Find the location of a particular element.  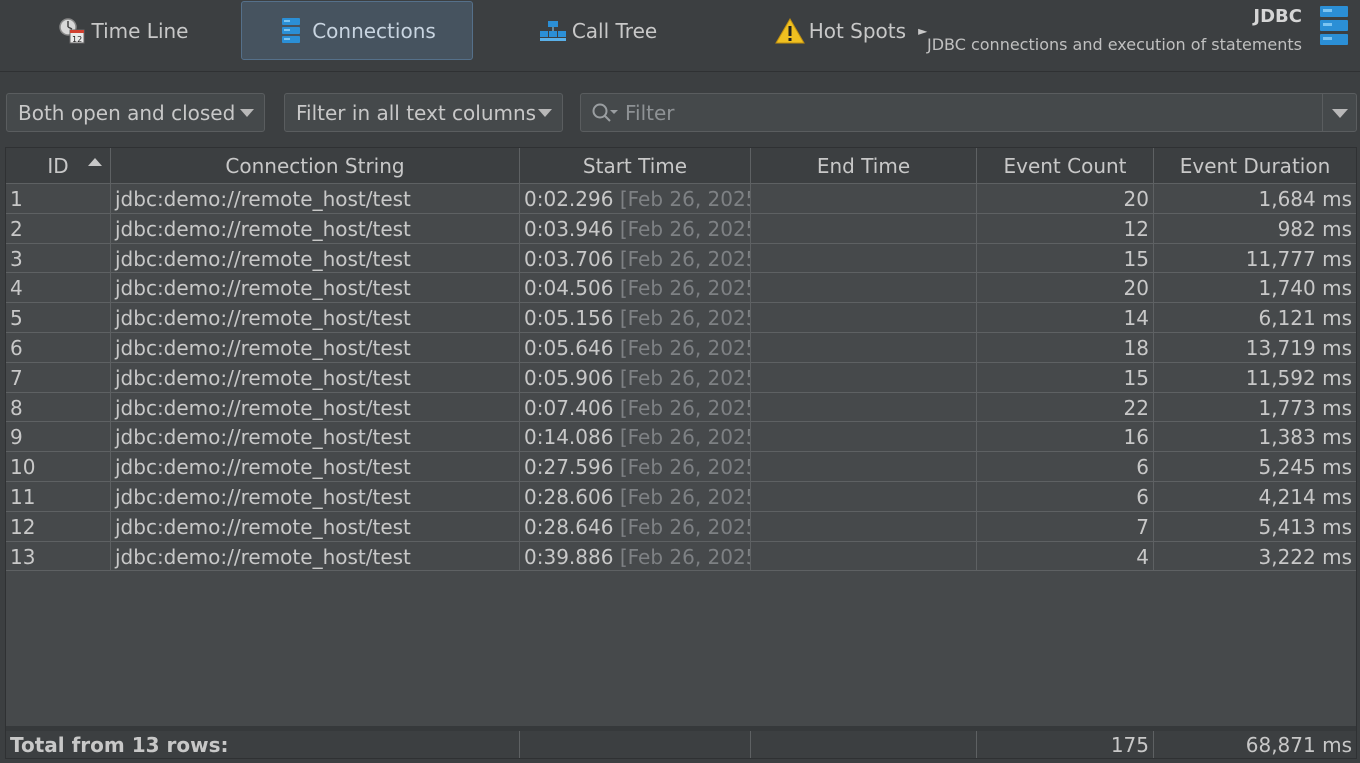

tab-connections: Connections is located at coordinates (357, 30).